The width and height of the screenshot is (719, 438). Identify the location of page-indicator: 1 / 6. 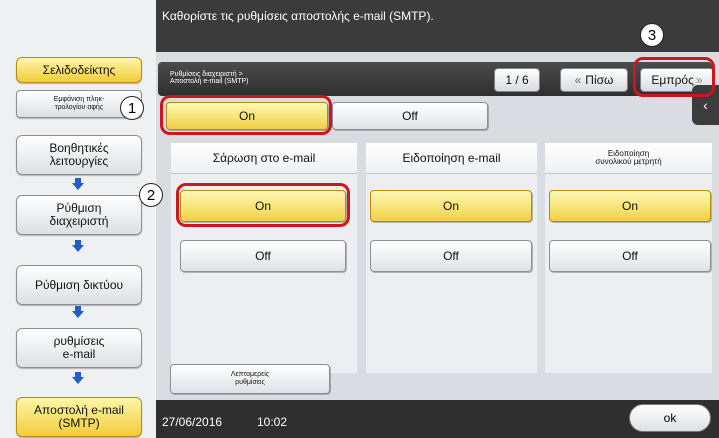
(517, 80).